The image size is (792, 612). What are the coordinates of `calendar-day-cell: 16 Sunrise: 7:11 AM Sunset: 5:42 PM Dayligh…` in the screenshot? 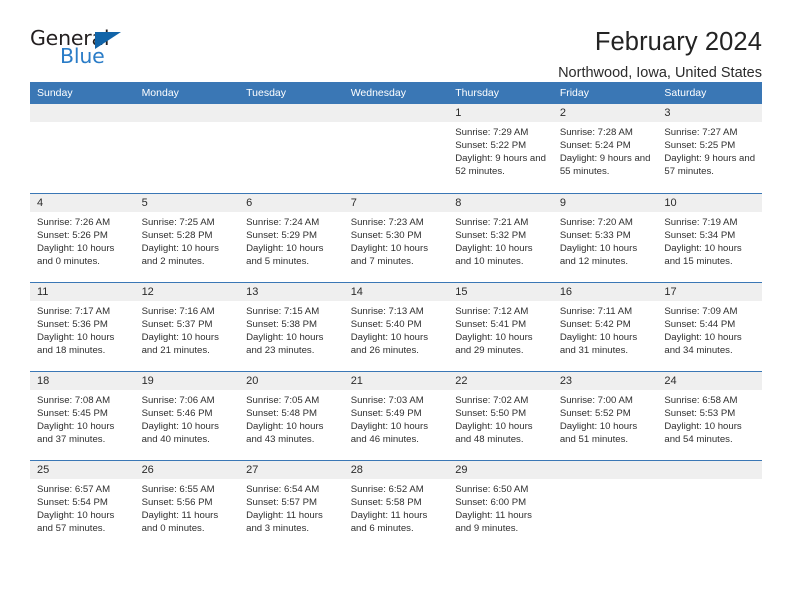 It's located at (605, 326).